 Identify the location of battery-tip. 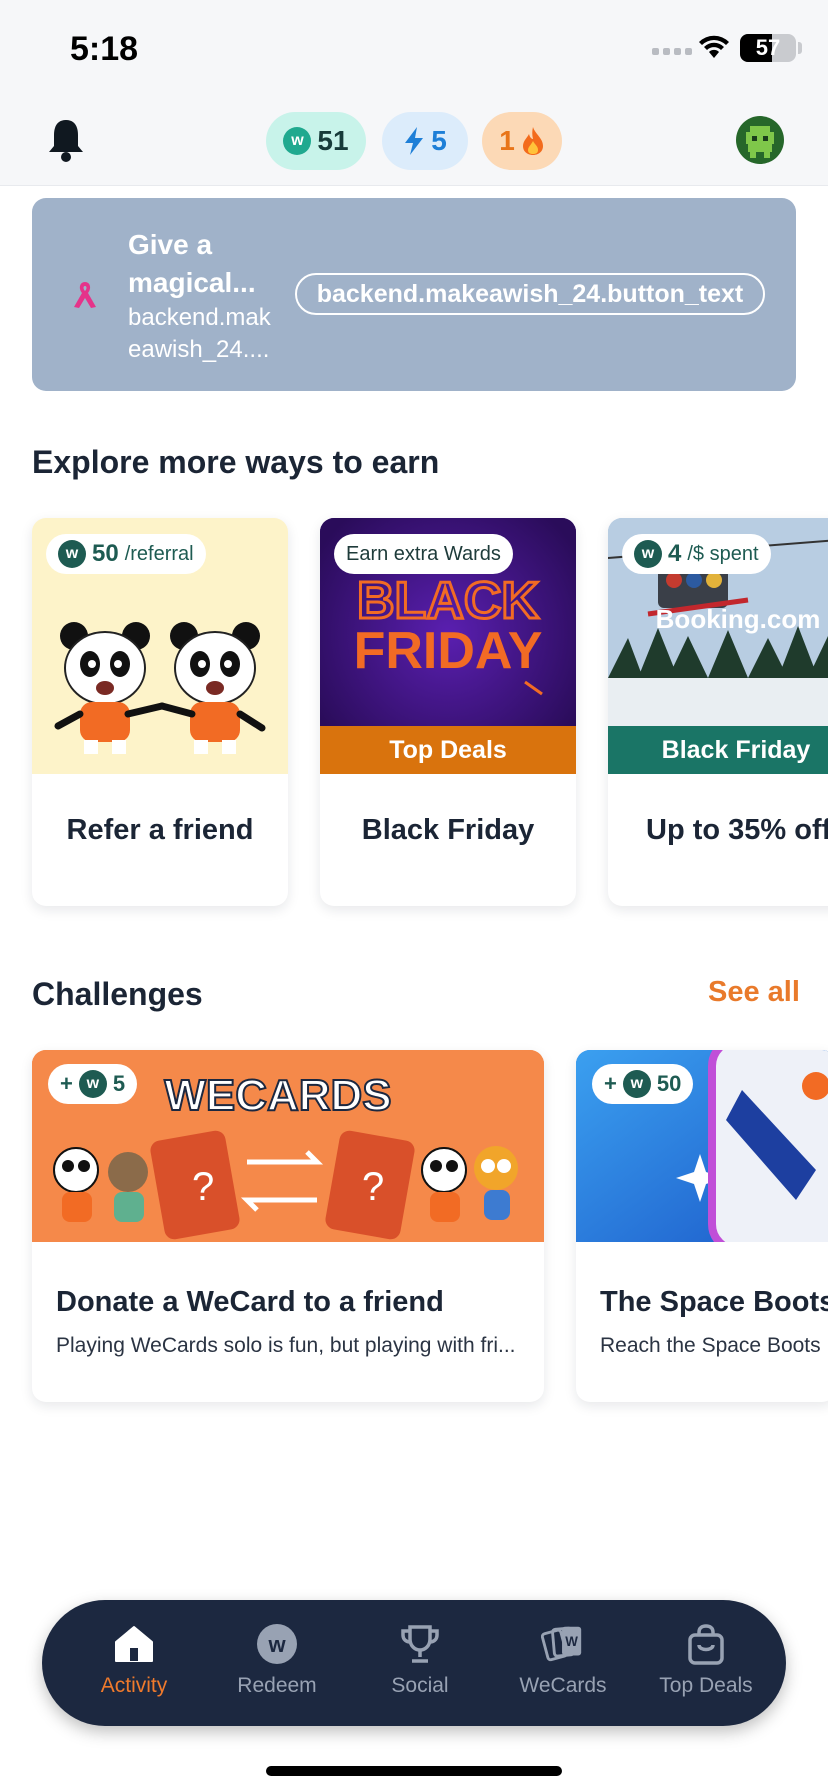
(800, 48).